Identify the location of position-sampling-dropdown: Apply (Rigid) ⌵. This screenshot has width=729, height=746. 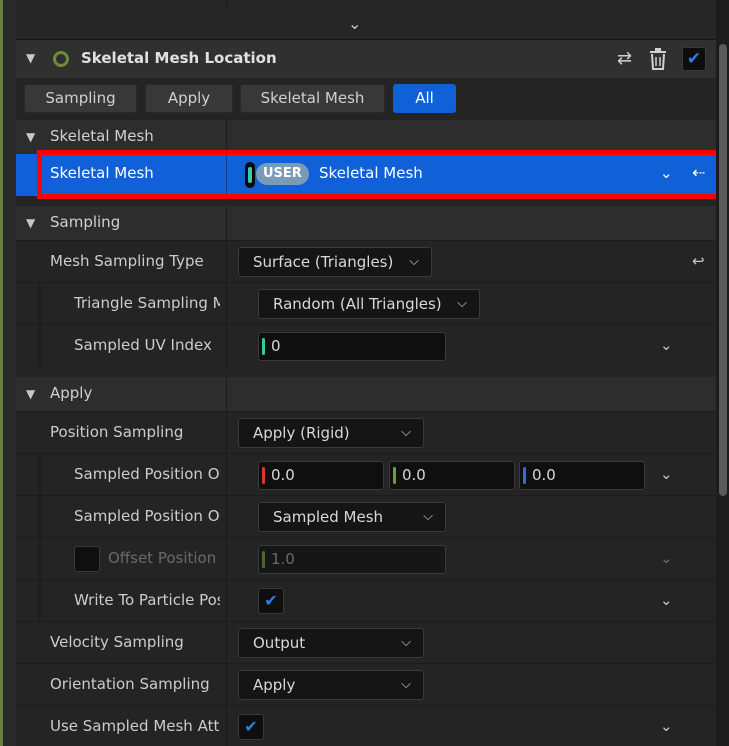
(331, 433).